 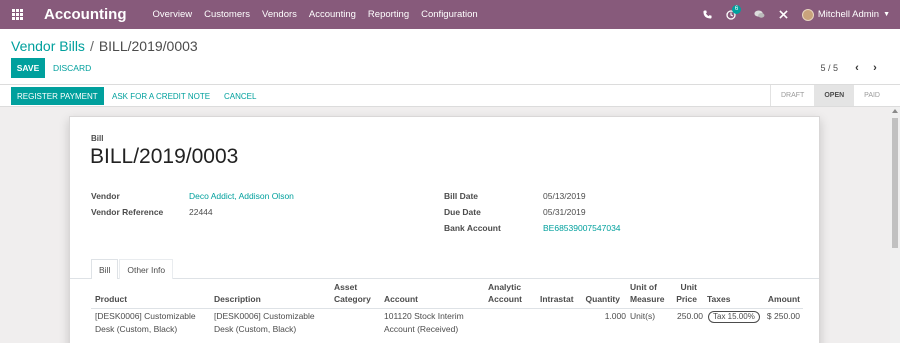 I want to click on cell-product-line1: [DESK0006] Customizable, so click(x=145, y=316).